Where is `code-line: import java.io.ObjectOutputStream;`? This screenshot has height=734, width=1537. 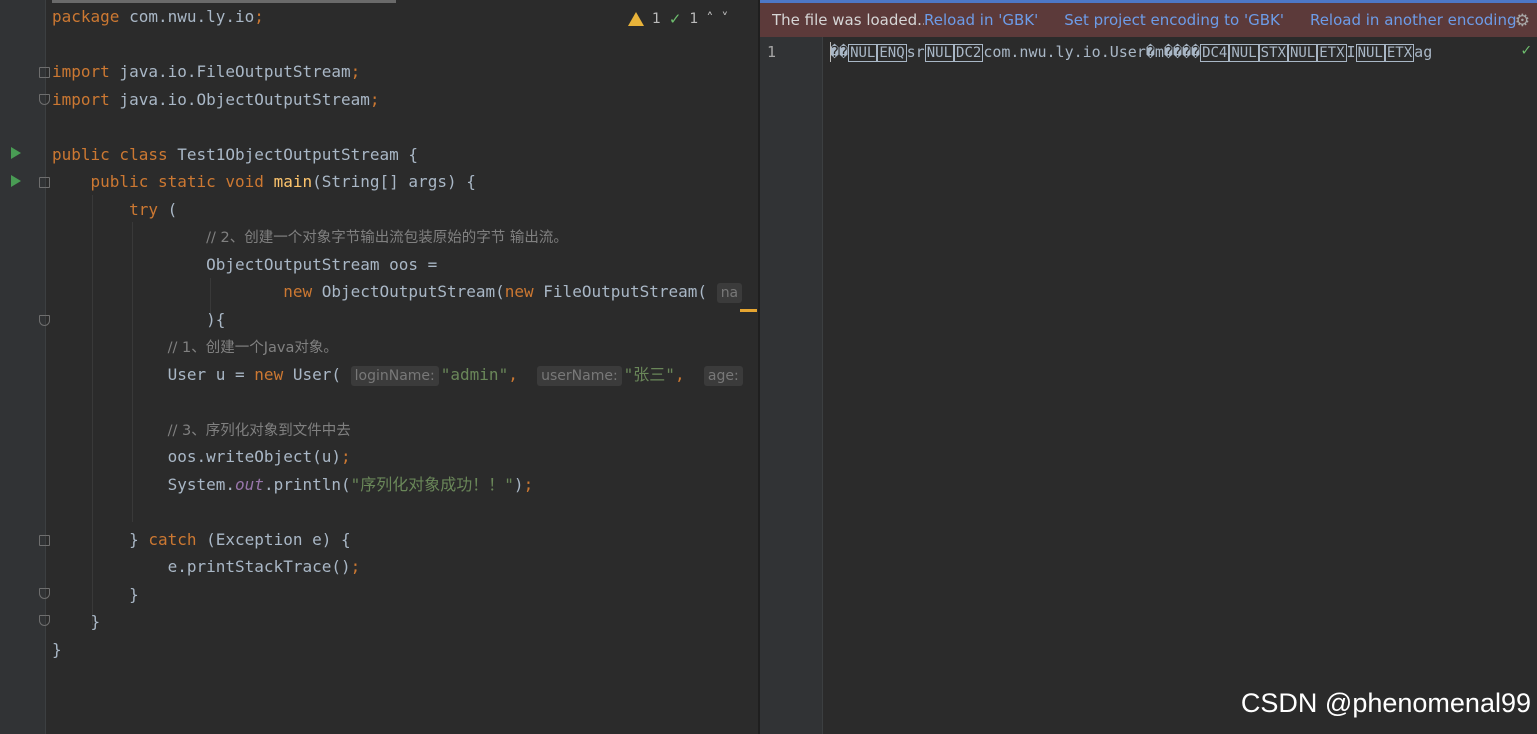
code-line: import java.io.ObjectOutputStream; is located at coordinates (216, 100).